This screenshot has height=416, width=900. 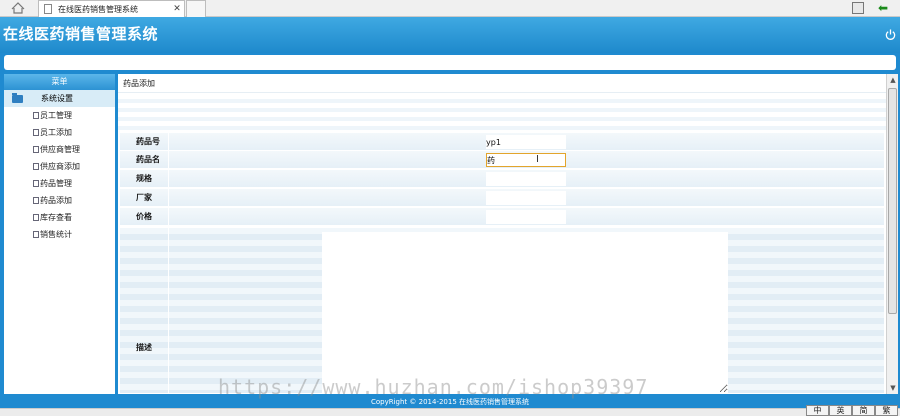 What do you see at coordinates (196, 8) in the screenshot?
I see `new-tab-button` at bounding box center [196, 8].